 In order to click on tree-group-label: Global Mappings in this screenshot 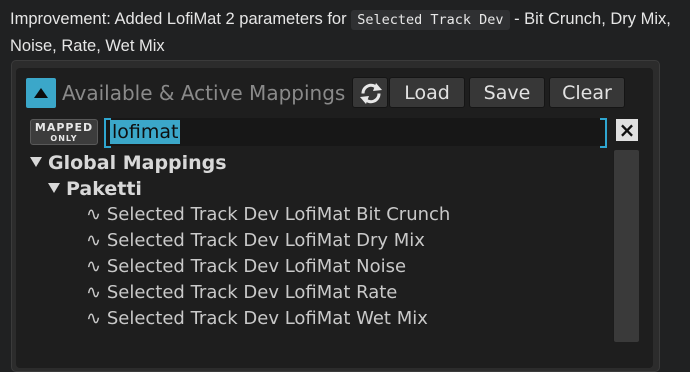, I will do `click(137, 163)`.